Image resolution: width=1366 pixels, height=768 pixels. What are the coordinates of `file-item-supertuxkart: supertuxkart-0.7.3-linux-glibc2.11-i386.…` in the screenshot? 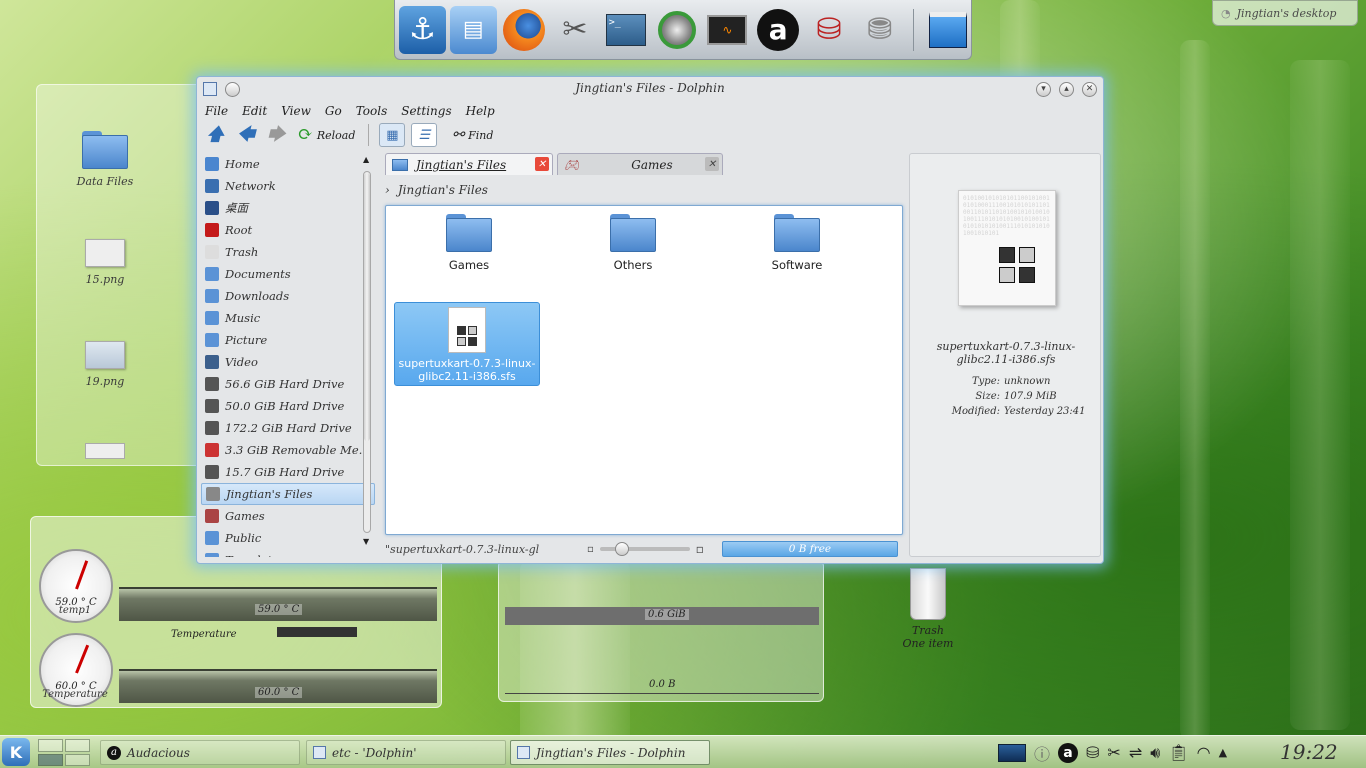 It's located at (467, 344).